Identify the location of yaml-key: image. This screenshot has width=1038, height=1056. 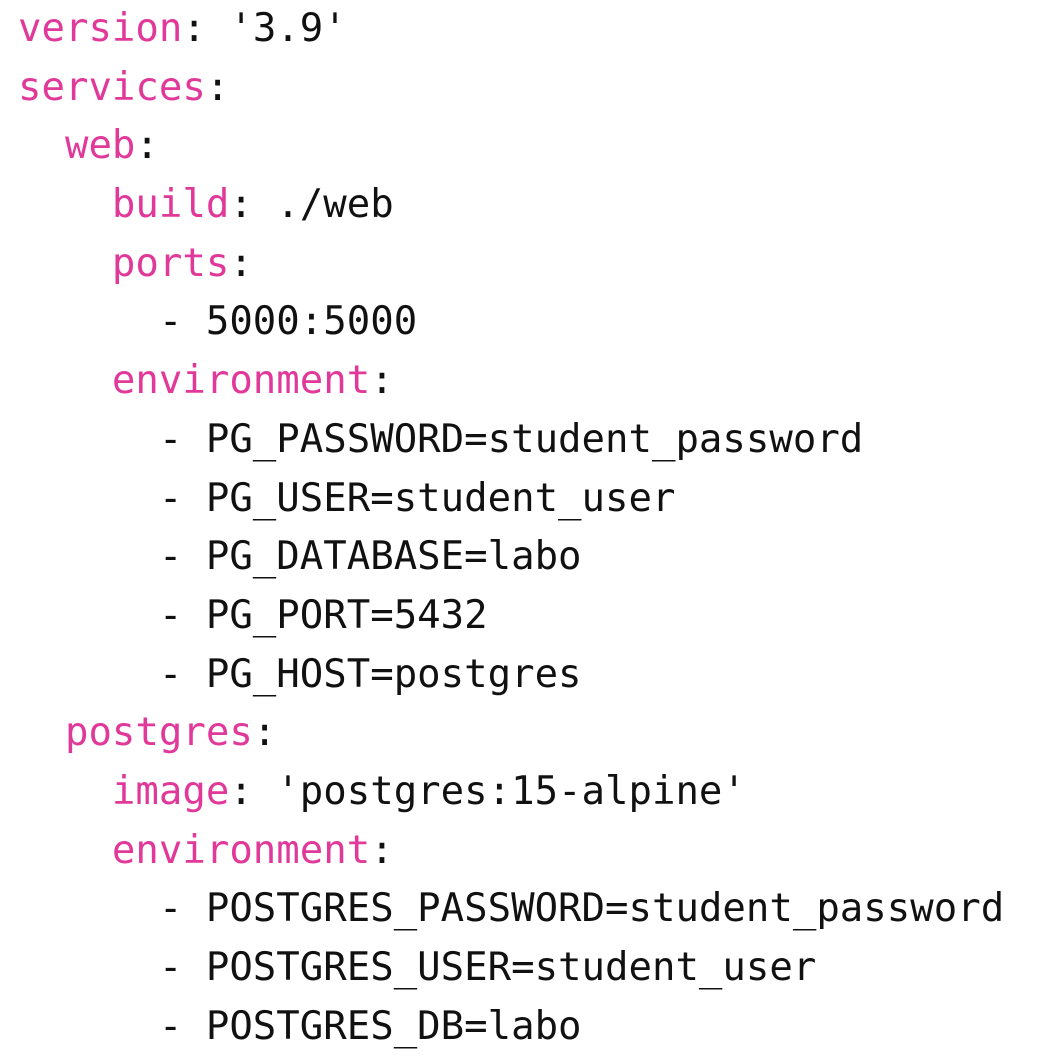
(170, 791).